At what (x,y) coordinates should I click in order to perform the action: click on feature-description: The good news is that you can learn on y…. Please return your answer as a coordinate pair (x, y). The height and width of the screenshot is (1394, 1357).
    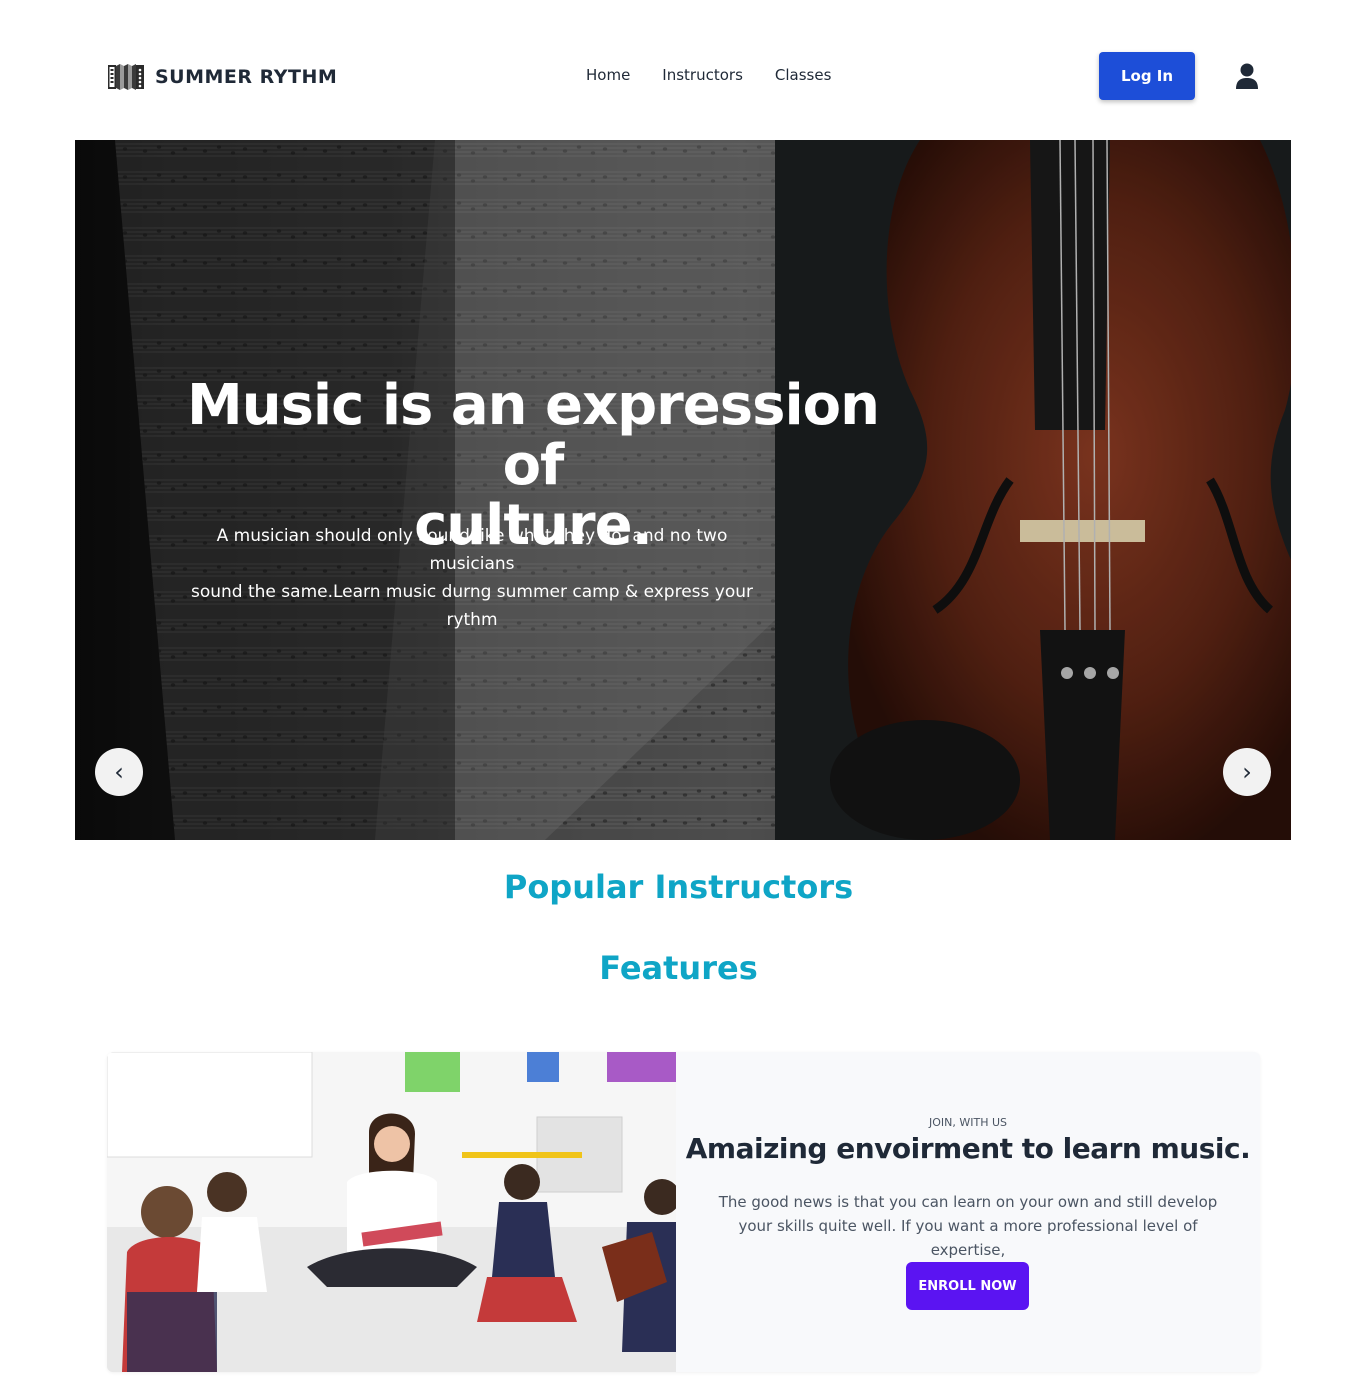
    Looking at the image, I should click on (968, 1226).